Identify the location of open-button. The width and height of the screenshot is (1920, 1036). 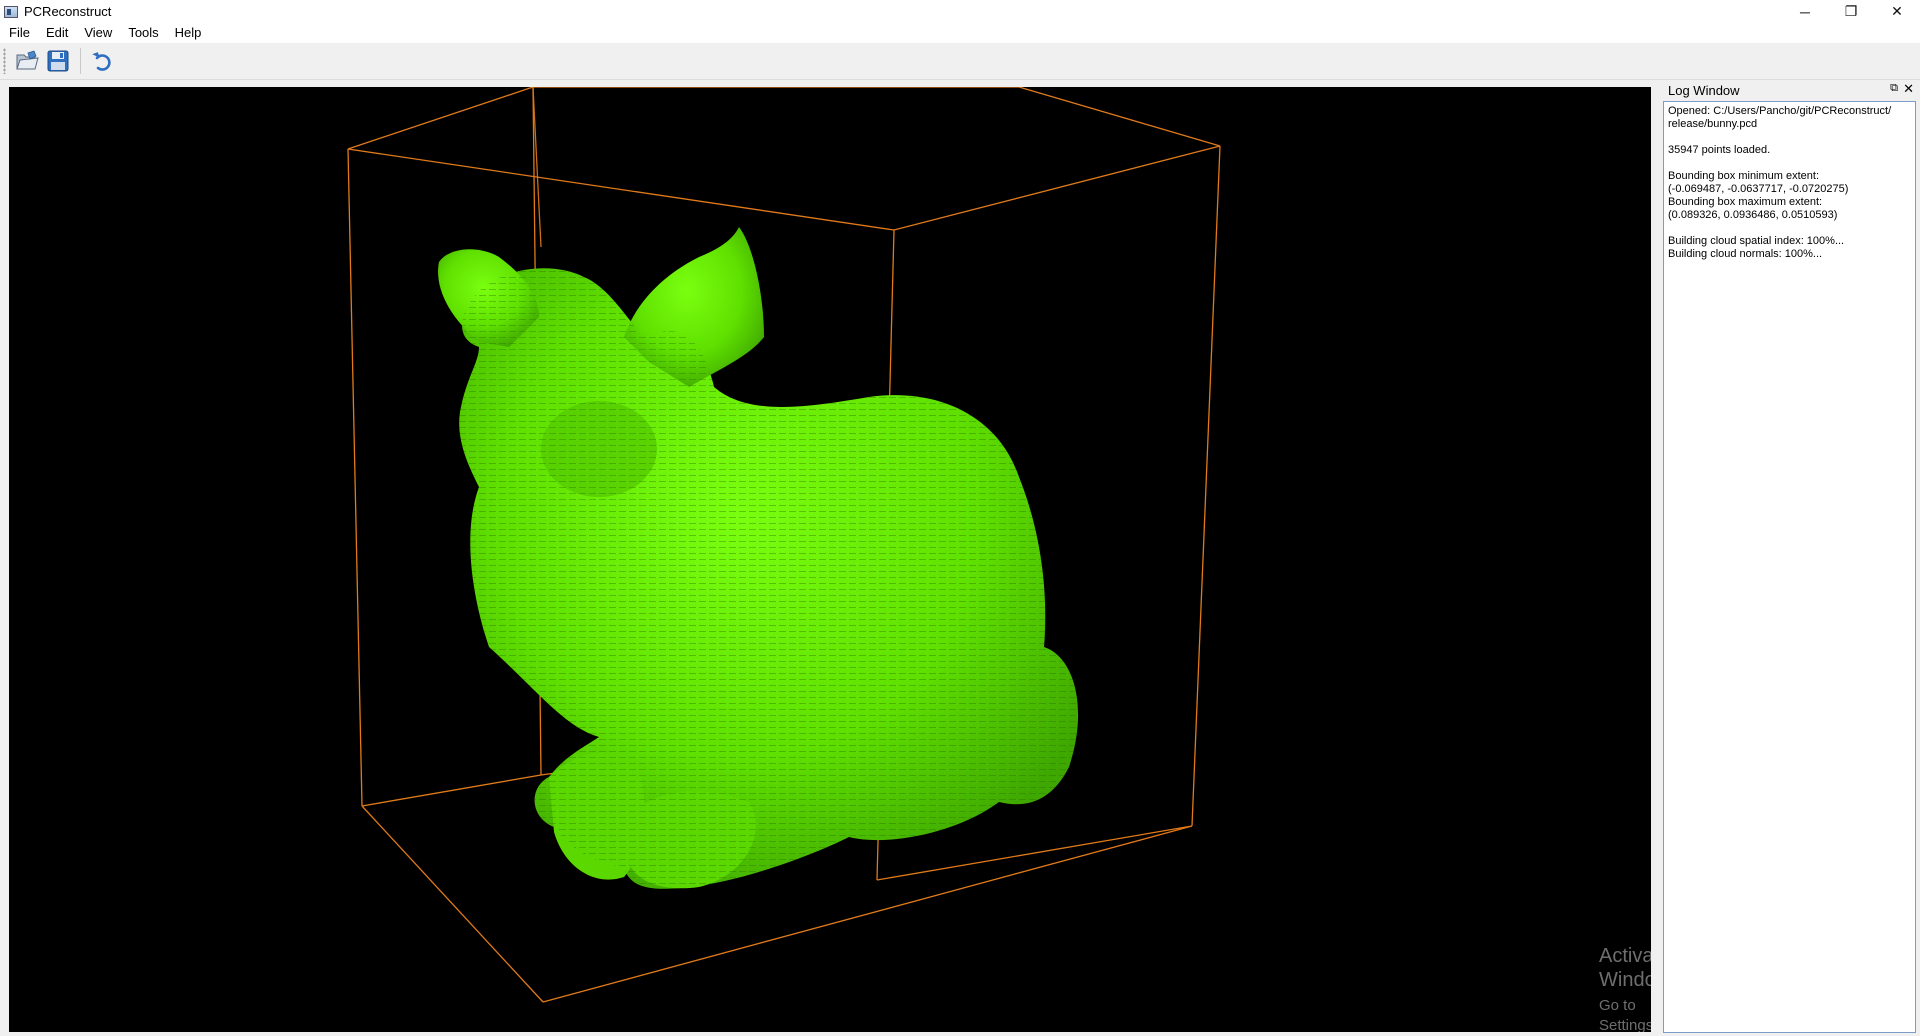
(27, 61).